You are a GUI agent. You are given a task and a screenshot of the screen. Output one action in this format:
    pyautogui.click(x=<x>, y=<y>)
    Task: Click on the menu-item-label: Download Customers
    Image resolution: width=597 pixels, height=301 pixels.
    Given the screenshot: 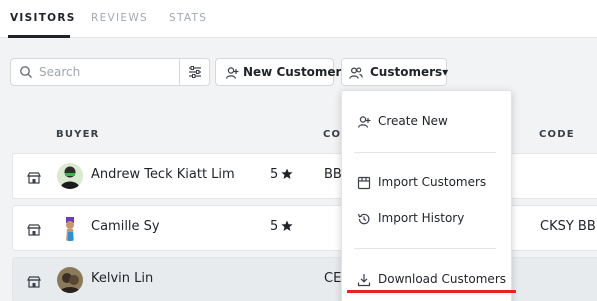 What is the action you would take?
    pyautogui.click(x=442, y=279)
    